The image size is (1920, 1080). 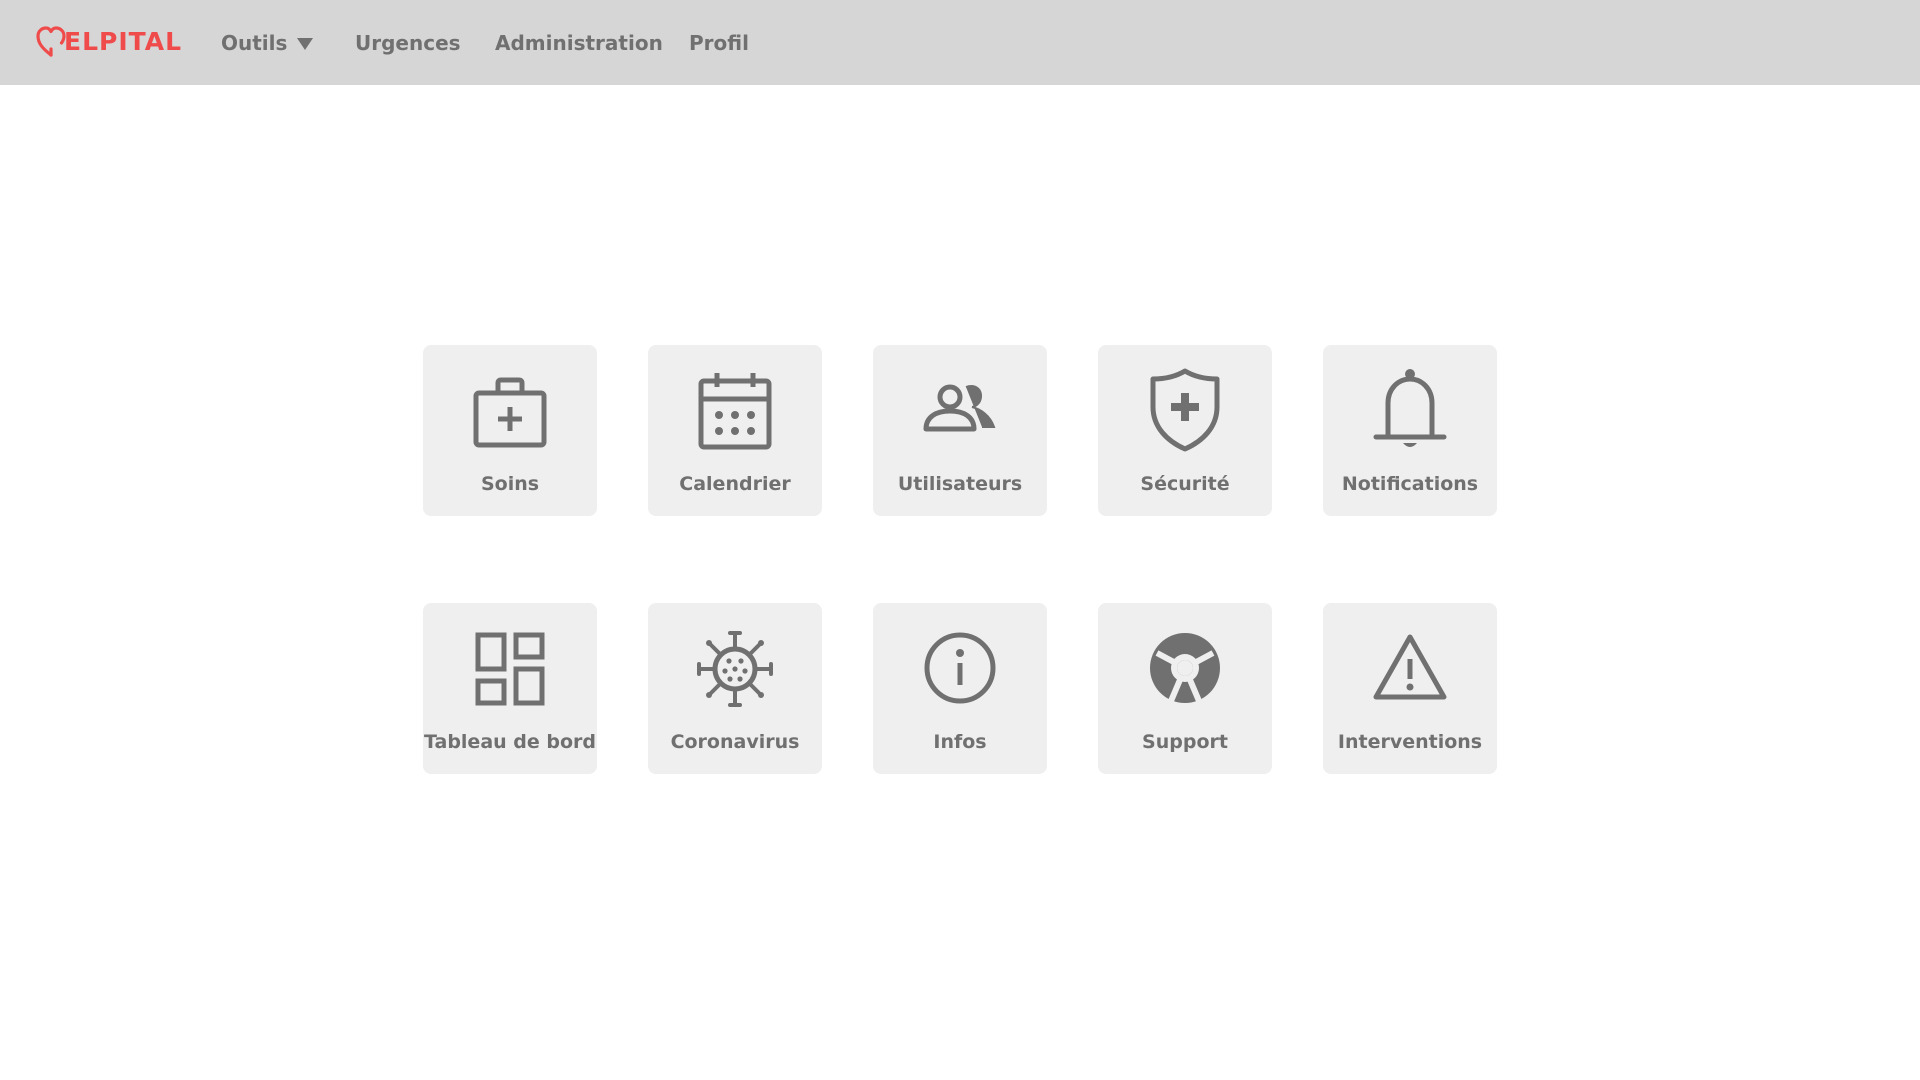 What do you see at coordinates (1410, 668) in the screenshot?
I see `warning-icon` at bounding box center [1410, 668].